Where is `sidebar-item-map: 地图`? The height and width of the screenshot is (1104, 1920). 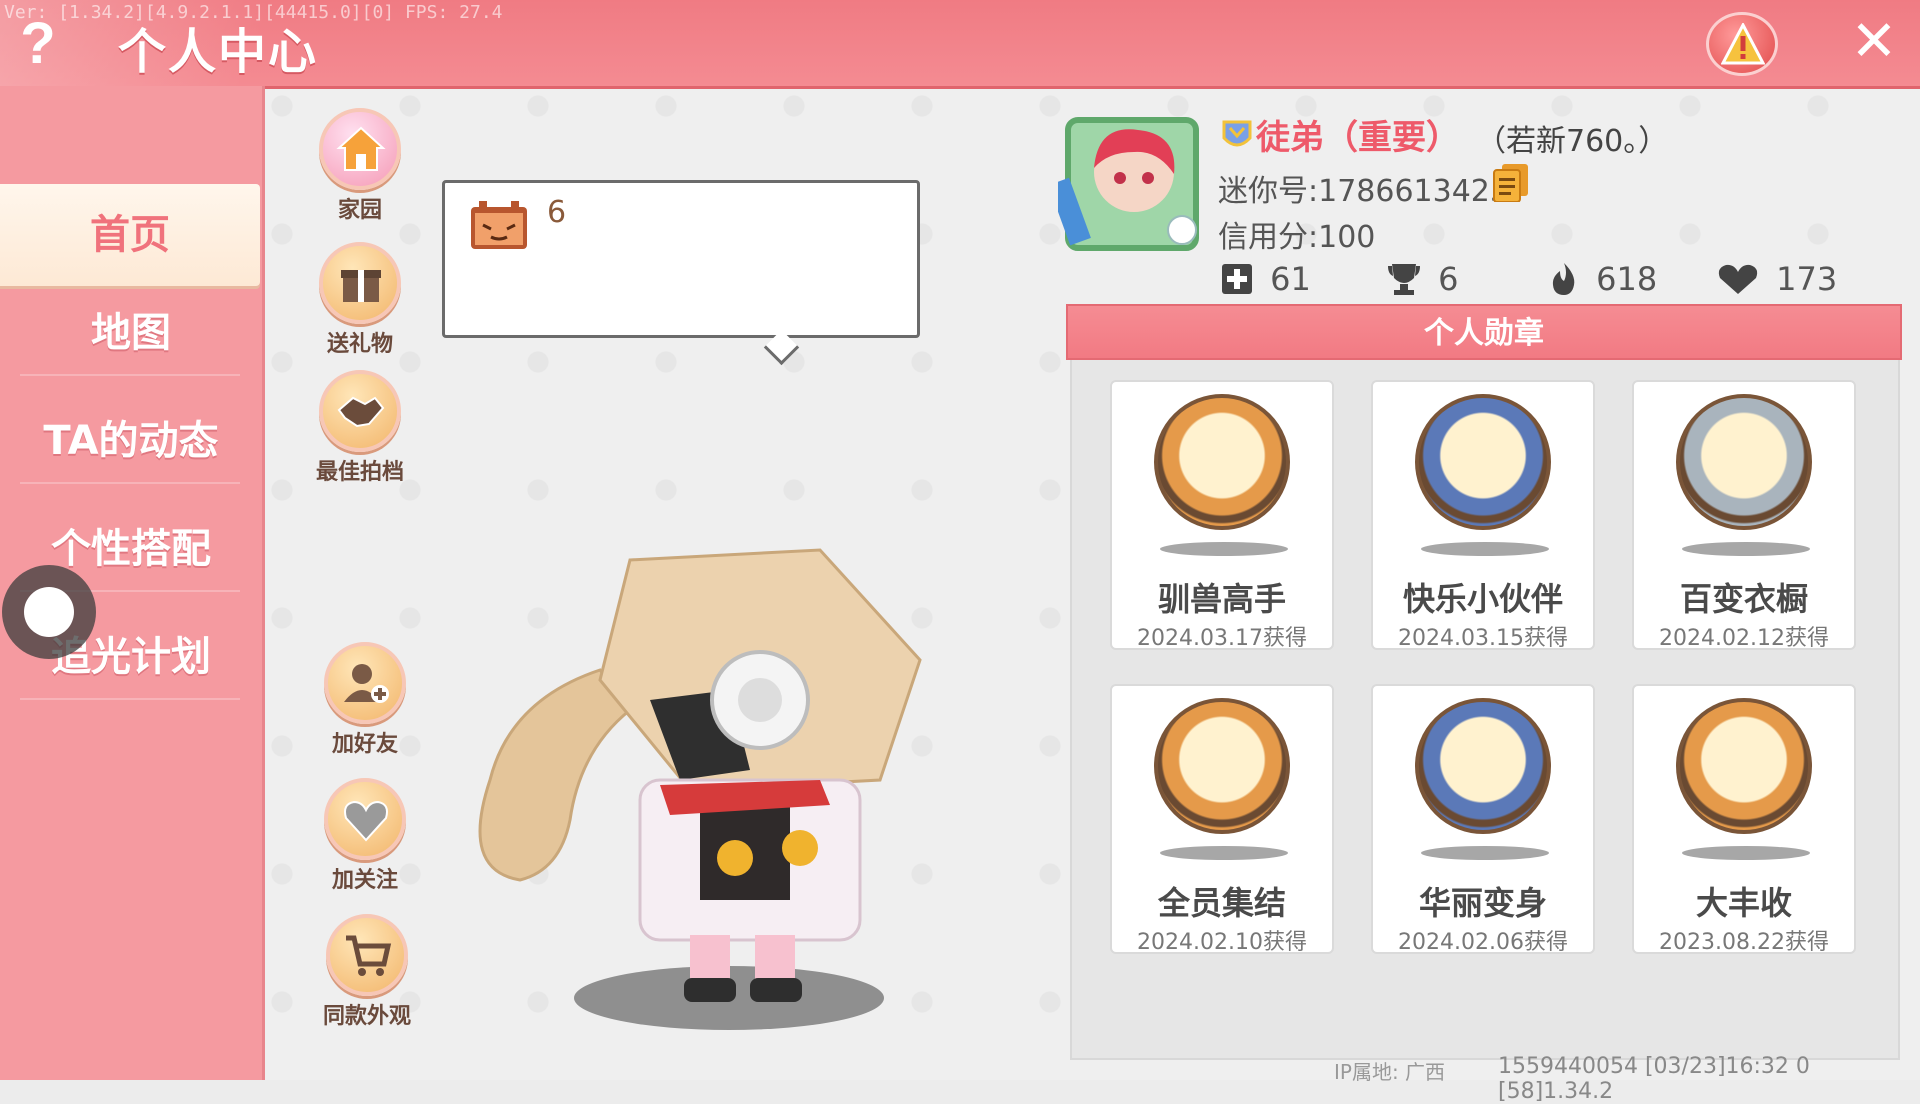
sidebar-item-map: 地图 is located at coordinates (131, 333).